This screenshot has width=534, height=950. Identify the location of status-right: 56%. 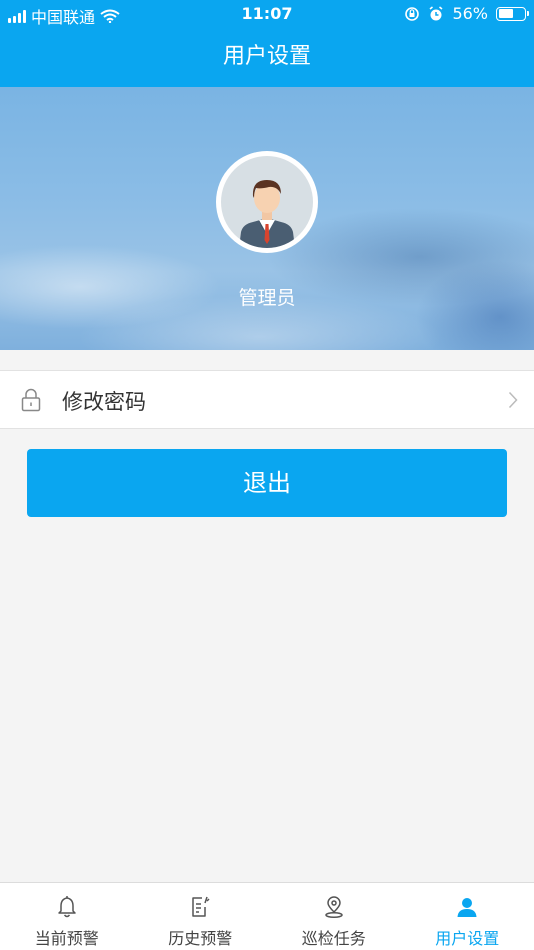
(466, 13).